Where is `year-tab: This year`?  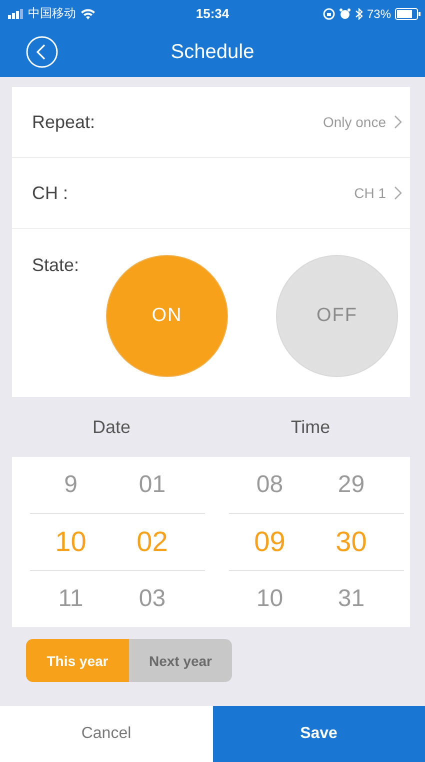 year-tab: This year is located at coordinates (77, 660).